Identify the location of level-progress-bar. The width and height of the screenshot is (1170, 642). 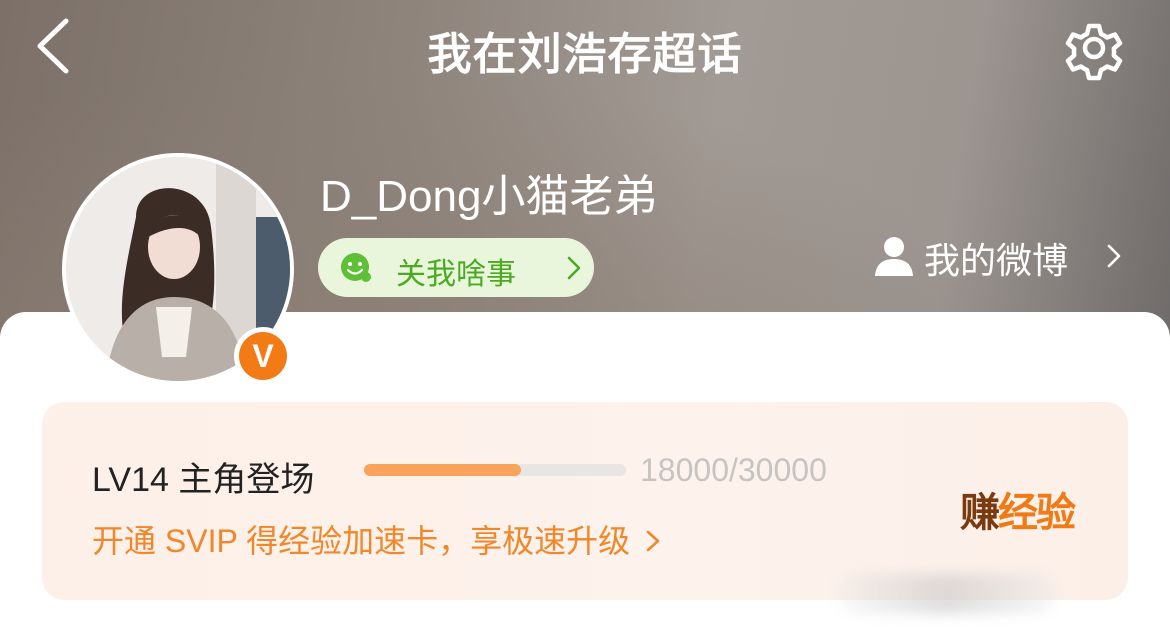
(495, 470).